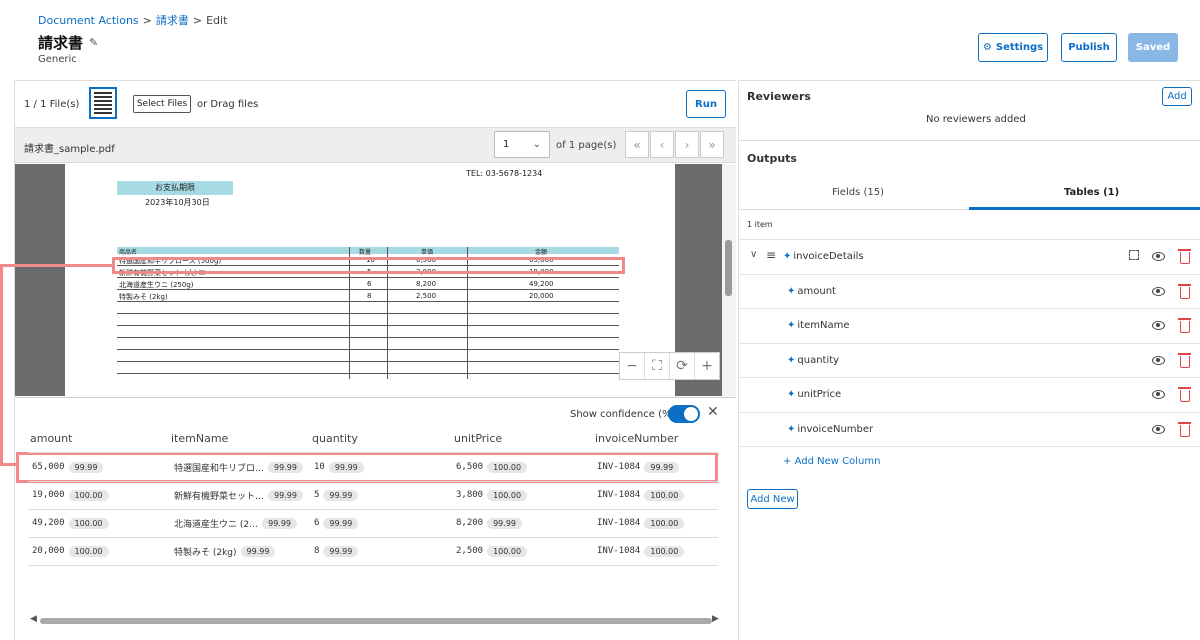  What do you see at coordinates (969, 394) in the screenshot?
I see `field-row-unitprice: ✦ unitPrice` at bounding box center [969, 394].